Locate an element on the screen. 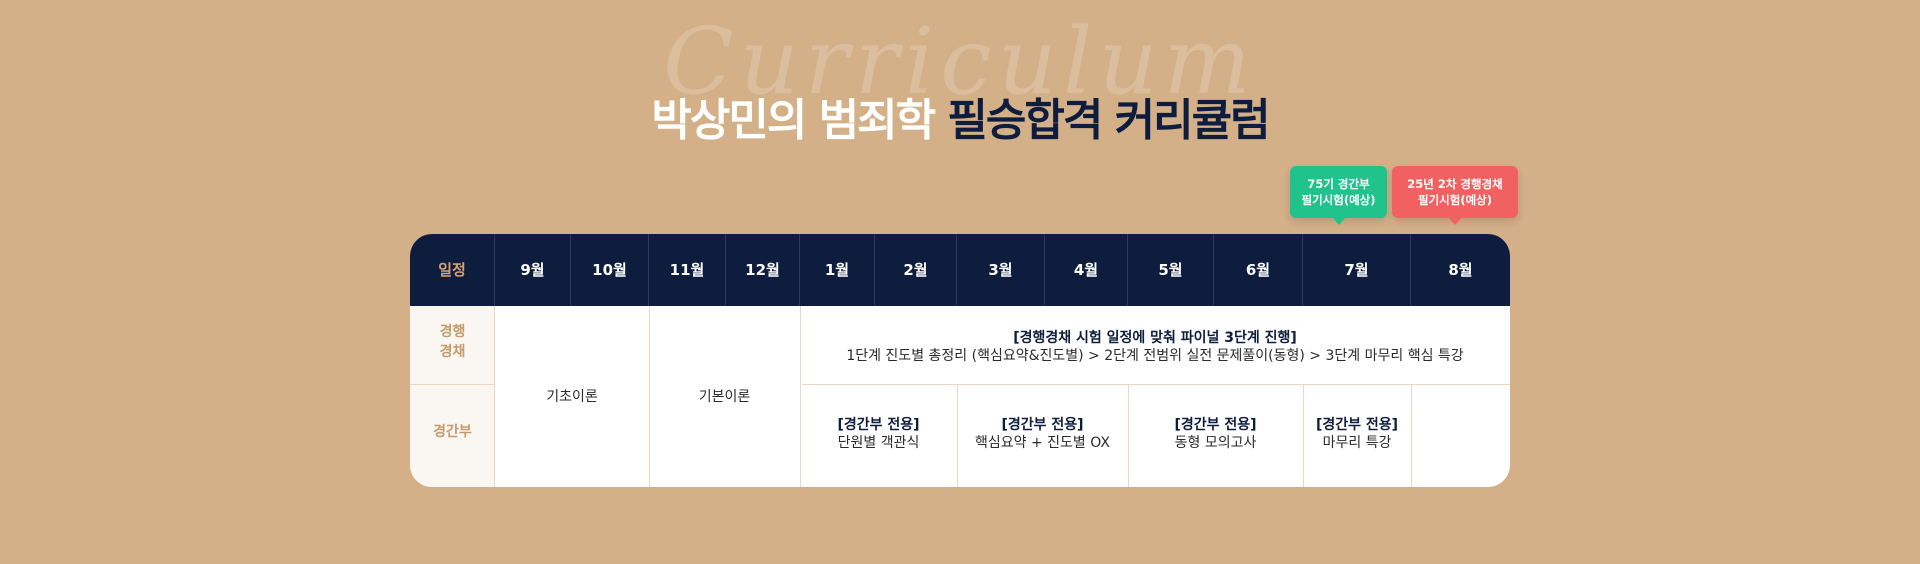 The height and width of the screenshot is (564, 1920). badge-line1: 25년 2차 경행경채 is located at coordinates (1455, 184).